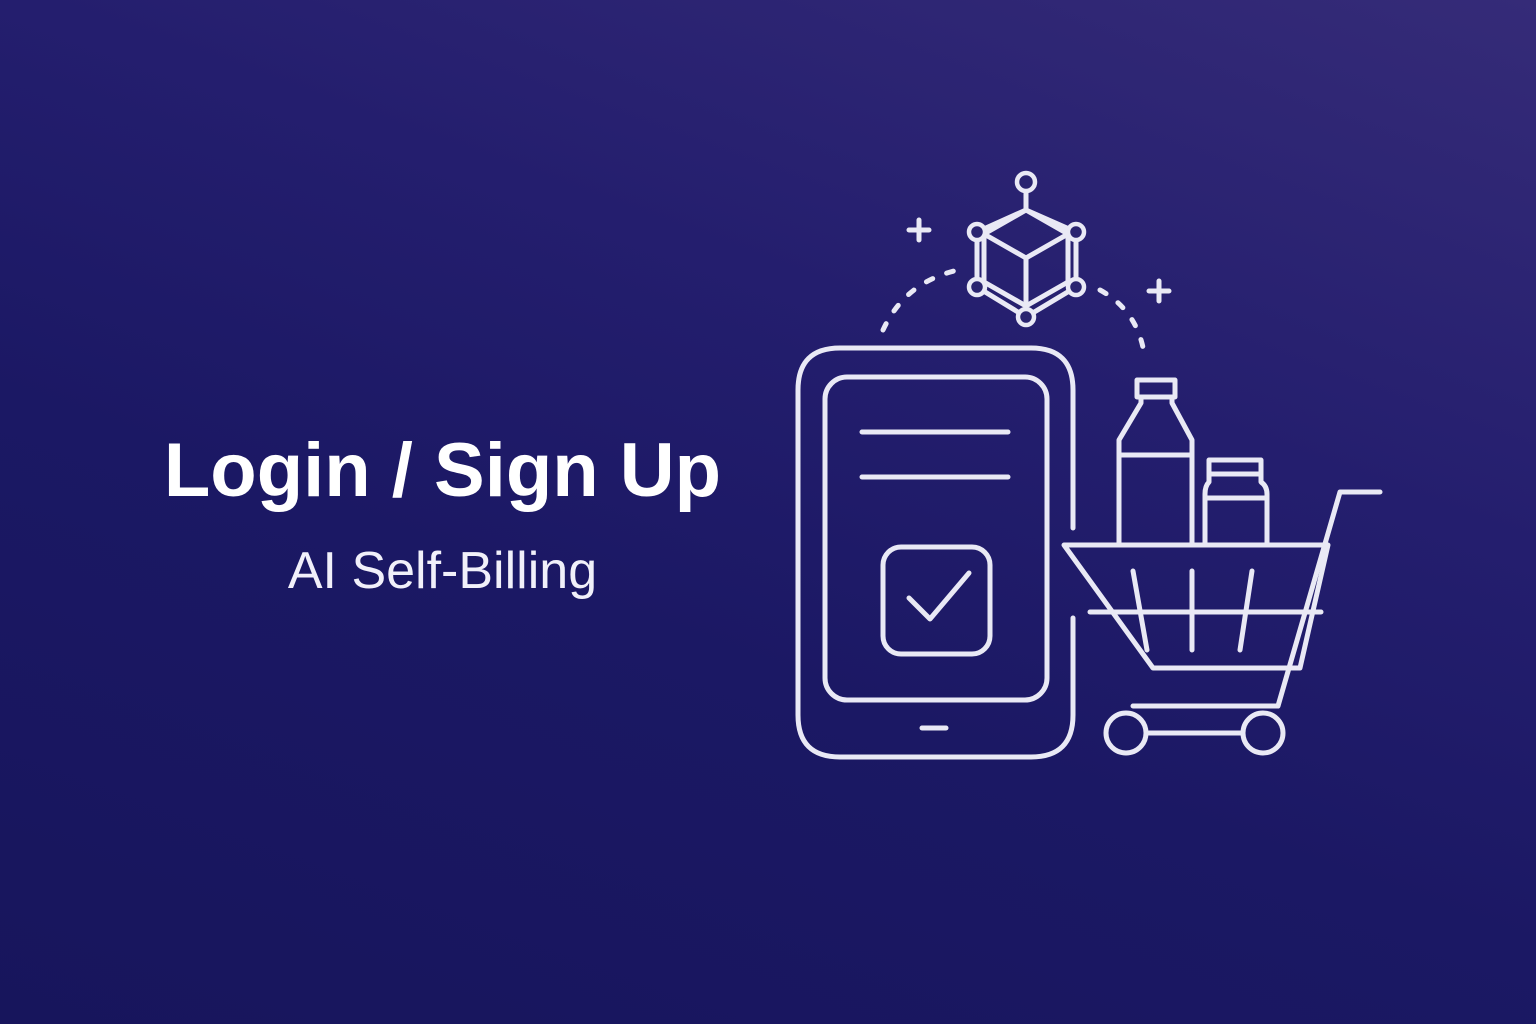  What do you see at coordinates (1236, 502) in the screenshot?
I see `jar-icon` at bounding box center [1236, 502].